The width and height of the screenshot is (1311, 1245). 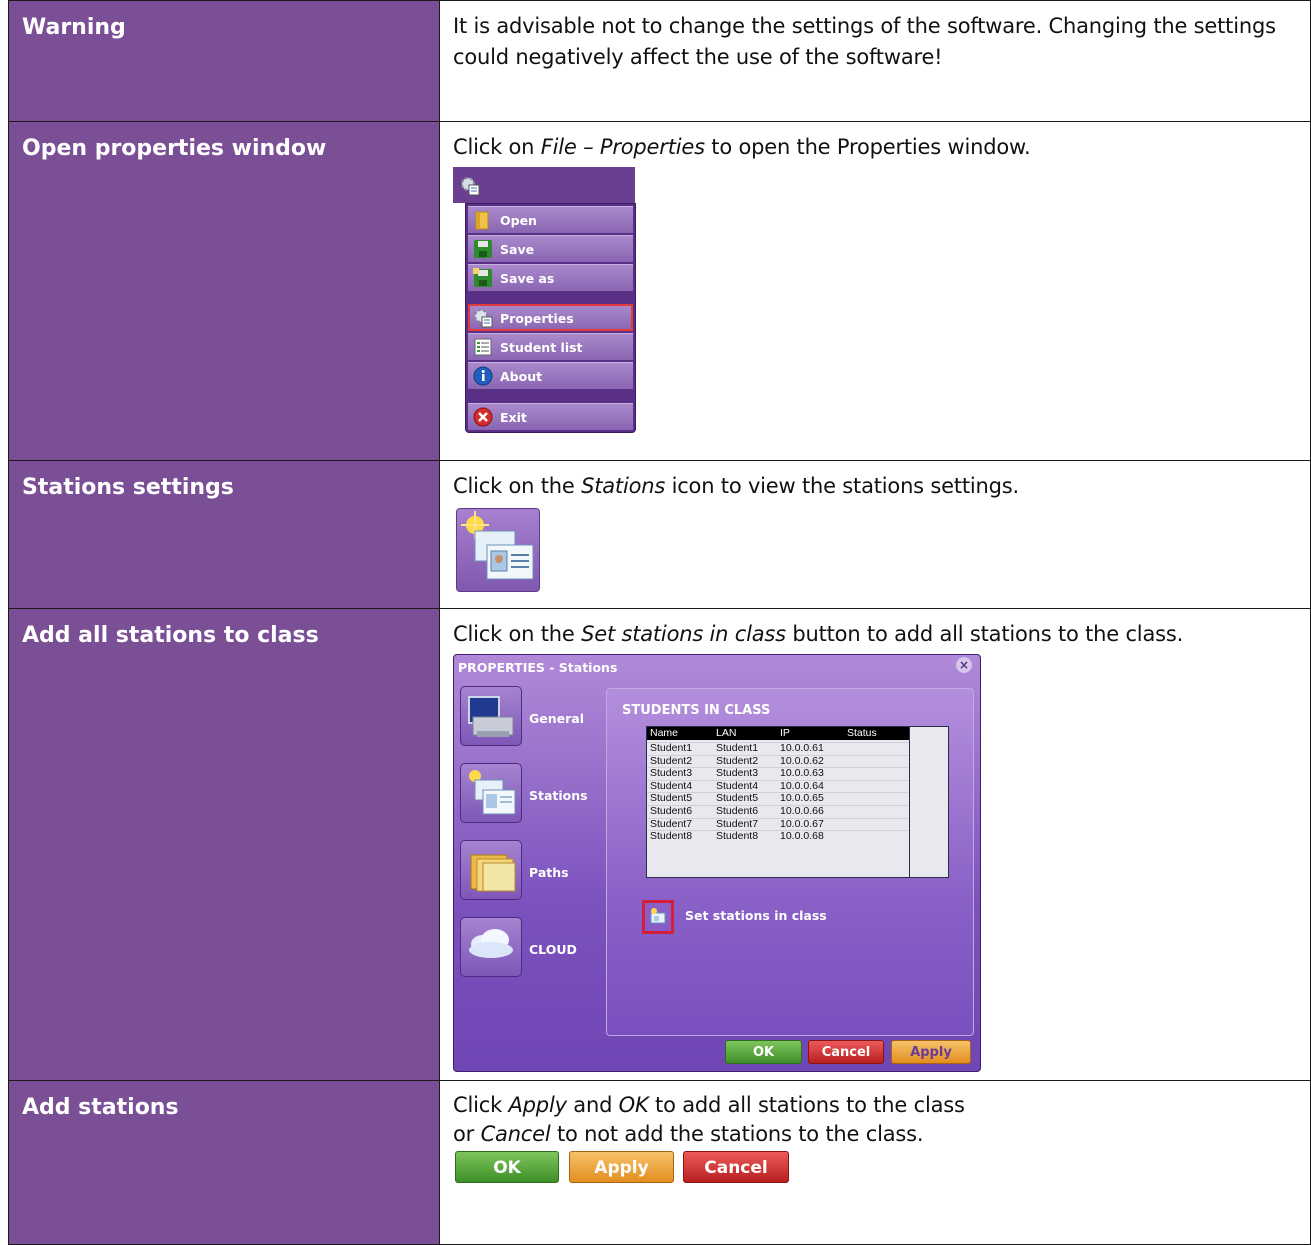 What do you see at coordinates (517, 486) in the screenshot?
I see `text-part: Click on the` at bounding box center [517, 486].